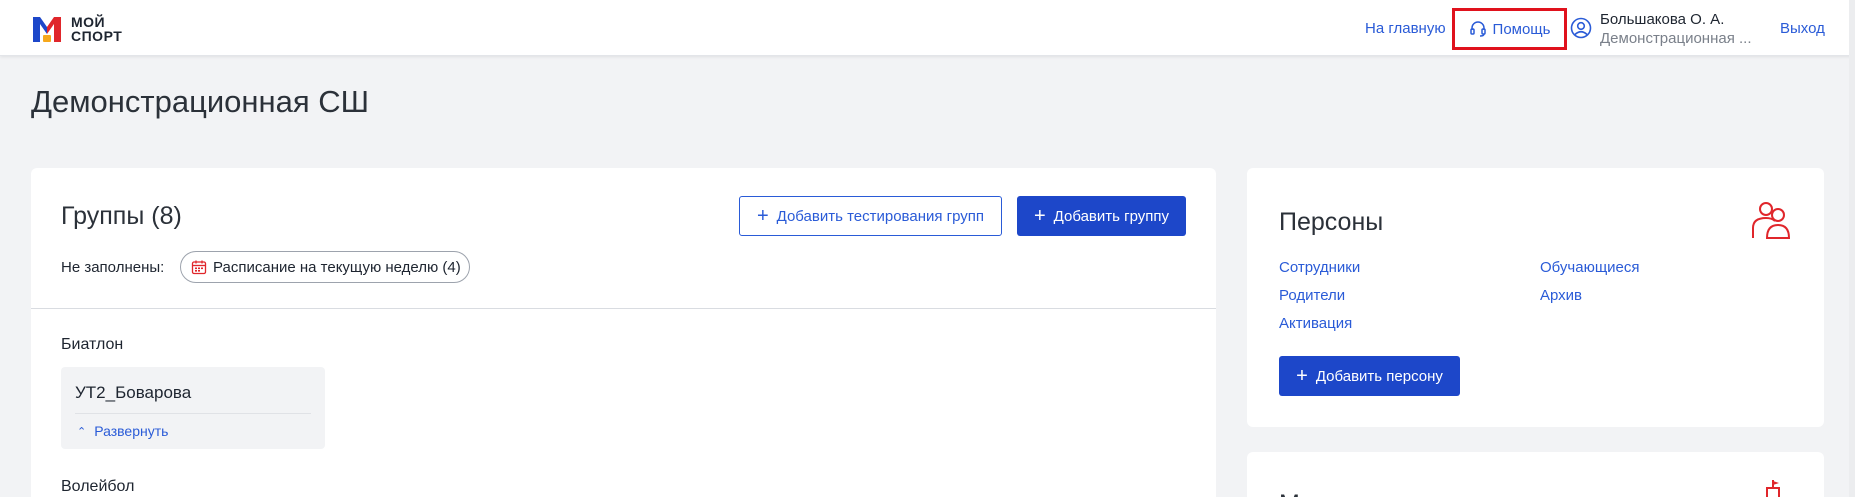 The height and width of the screenshot is (497, 1855). I want to click on schedule-chip-label: Расписание на текущую неделю (4), so click(337, 267).